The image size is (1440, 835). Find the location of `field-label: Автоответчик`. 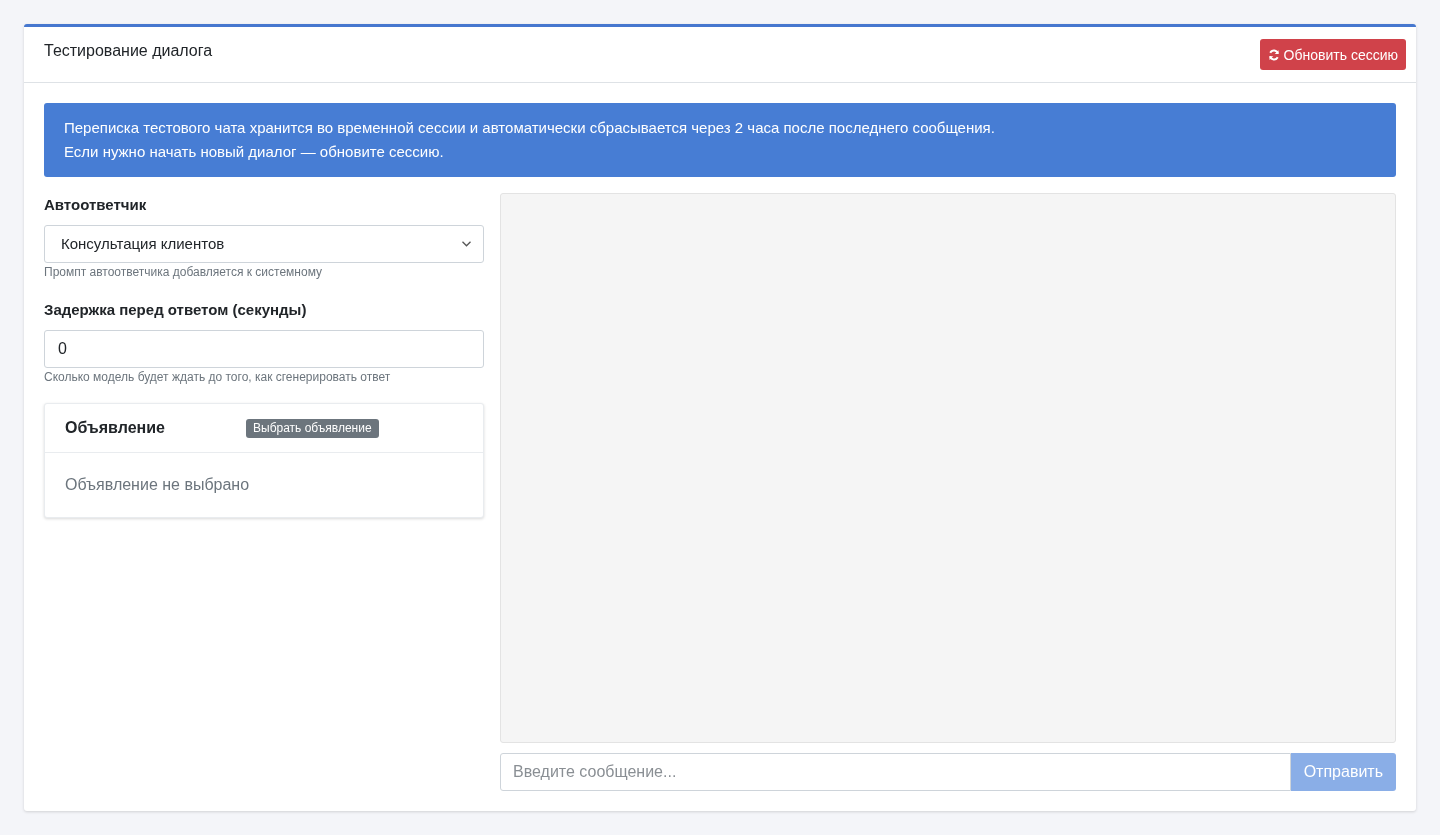

field-label: Автоответчик is located at coordinates (95, 205).